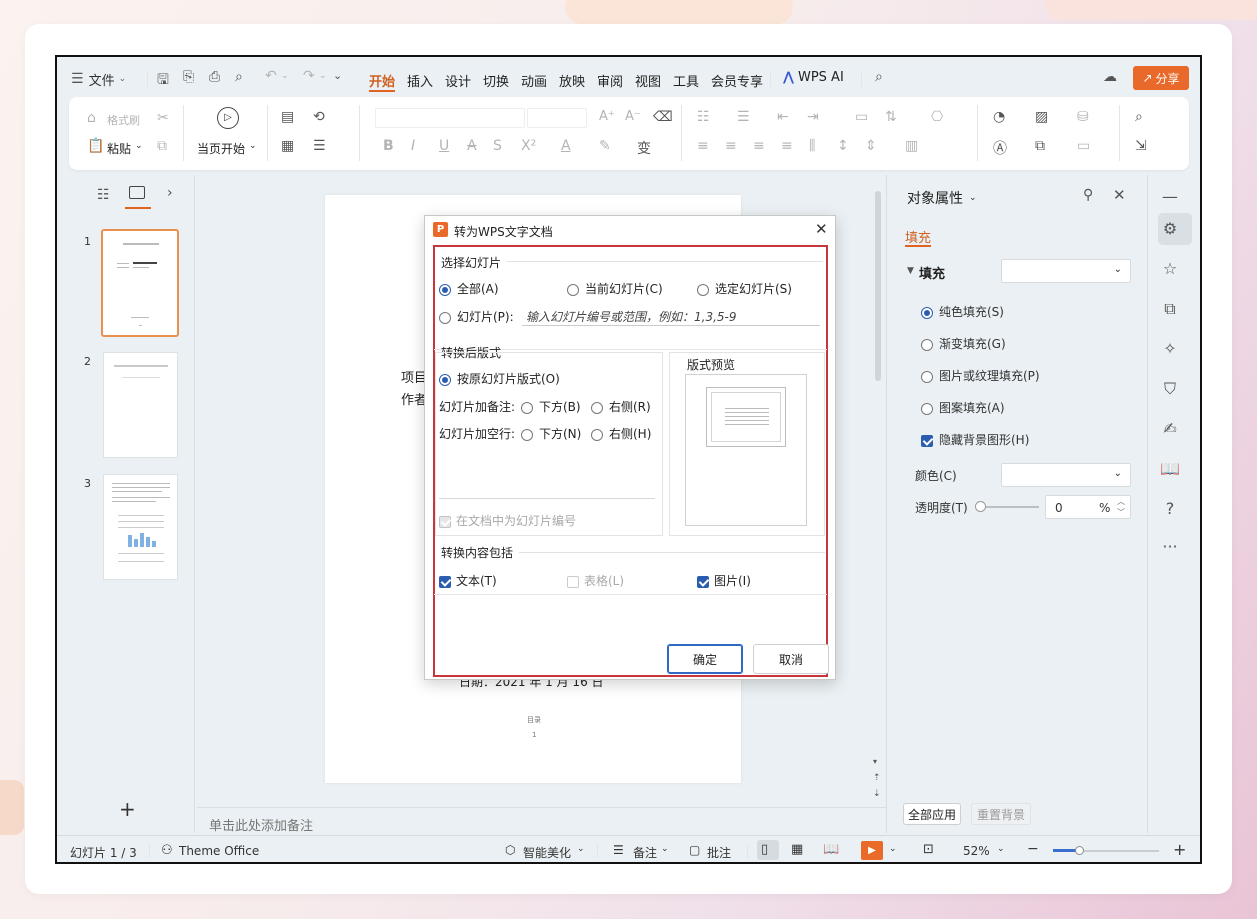 The width and height of the screenshot is (1257, 919). Describe the element at coordinates (879, 77) in the screenshot. I see `search-icon: ⌕` at that location.